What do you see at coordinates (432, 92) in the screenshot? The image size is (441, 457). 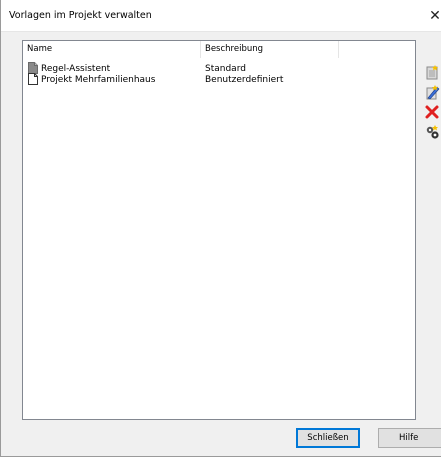 I see `edit-template-icon` at bounding box center [432, 92].